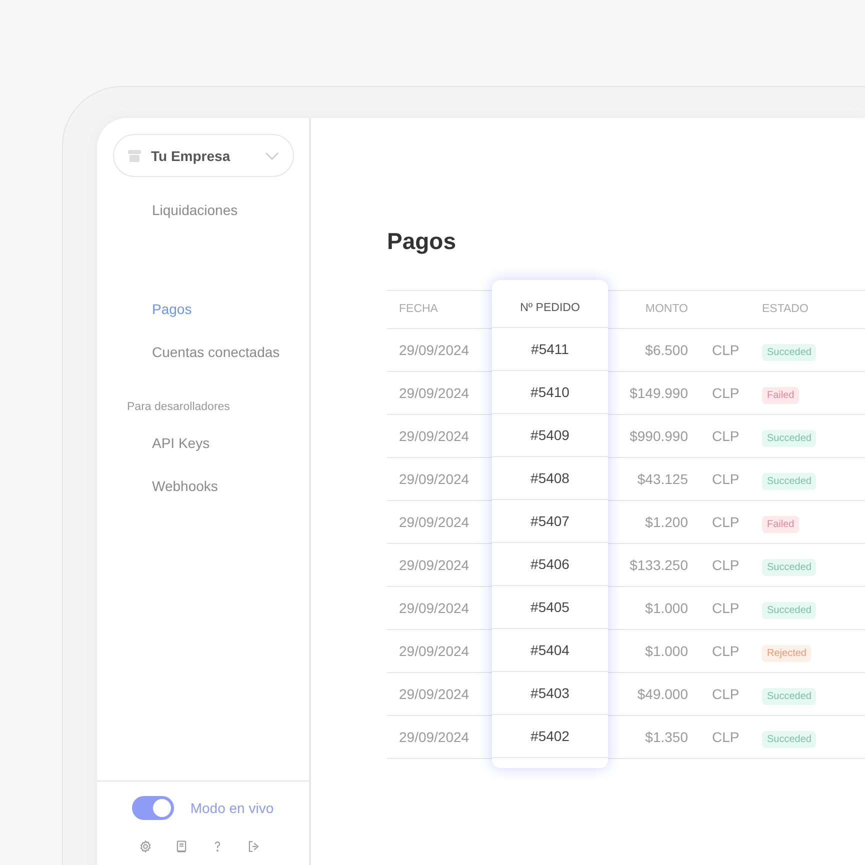  I want to click on status-badge: Rejected, so click(787, 653).